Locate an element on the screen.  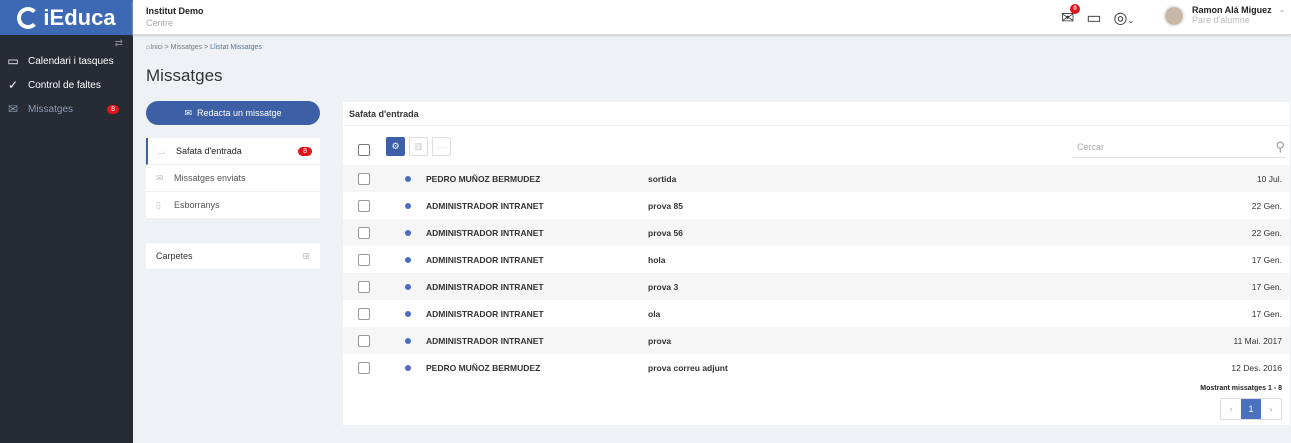
message-row: ADMINISTRADOR INTRANET prova 3 17 Gen. is located at coordinates (816, 286).